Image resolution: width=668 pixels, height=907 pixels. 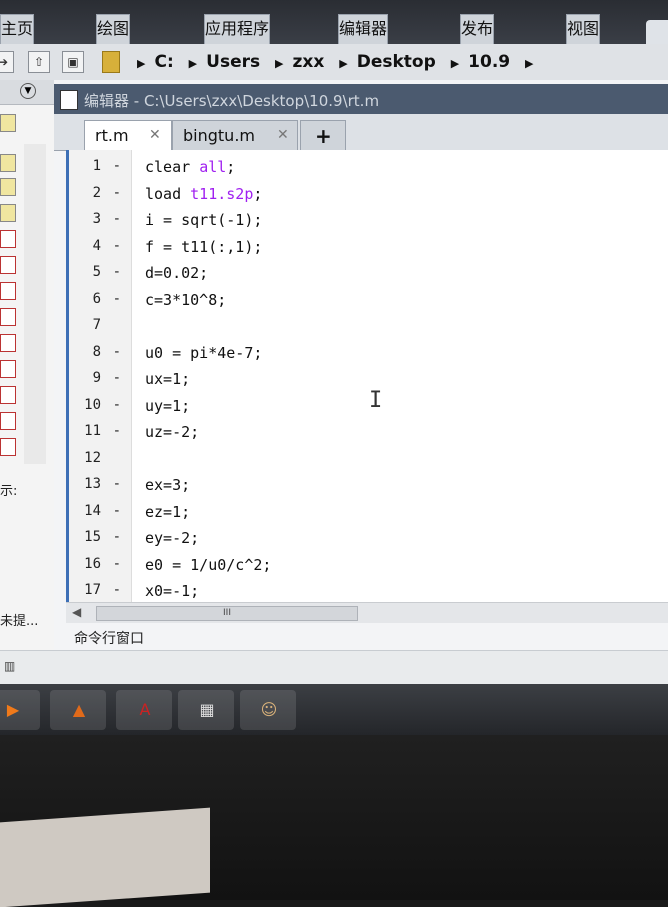 What do you see at coordinates (477, 29) in the screenshot?
I see `ribbon-tab-publish: 发布` at bounding box center [477, 29].